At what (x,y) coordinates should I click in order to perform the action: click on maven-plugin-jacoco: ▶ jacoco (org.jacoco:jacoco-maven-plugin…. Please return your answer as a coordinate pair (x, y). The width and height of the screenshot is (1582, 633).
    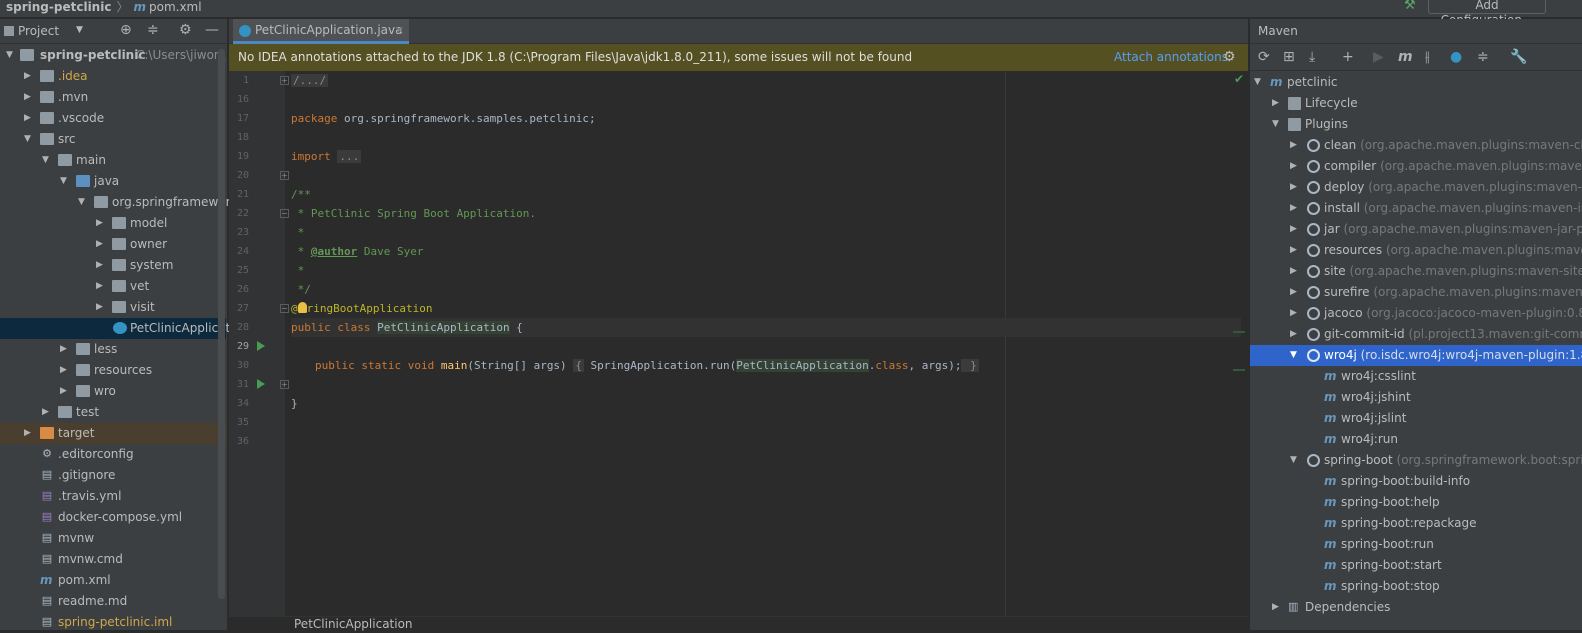
    Looking at the image, I should click on (1416, 313).